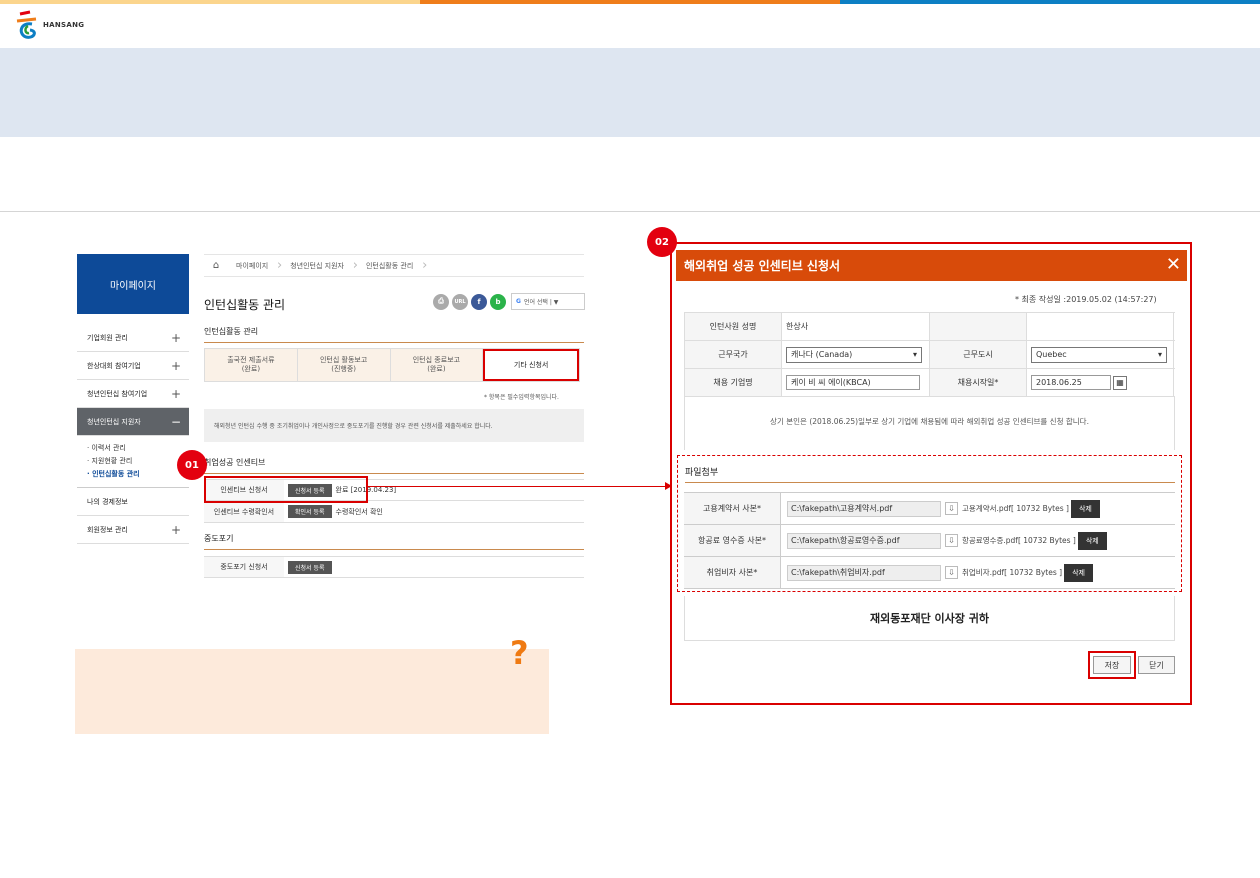 The width and height of the screenshot is (1260, 878). What do you see at coordinates (518, 301) in the screenshot?
I see `google-icon: G` at bounding box center [518, 301].